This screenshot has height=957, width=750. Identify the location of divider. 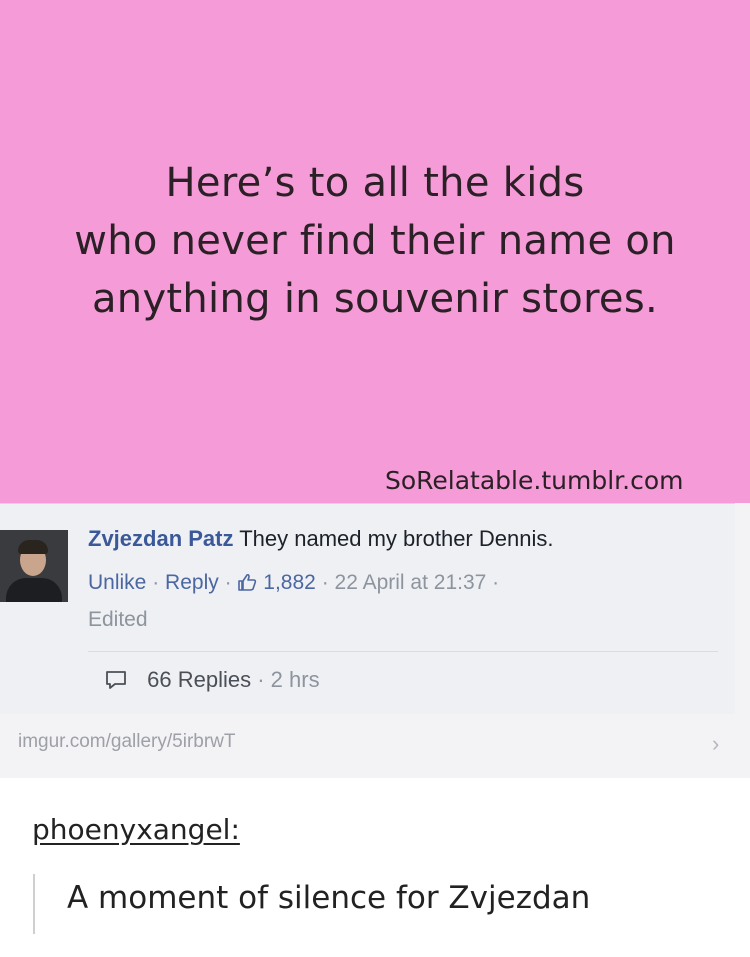
(403, 651).